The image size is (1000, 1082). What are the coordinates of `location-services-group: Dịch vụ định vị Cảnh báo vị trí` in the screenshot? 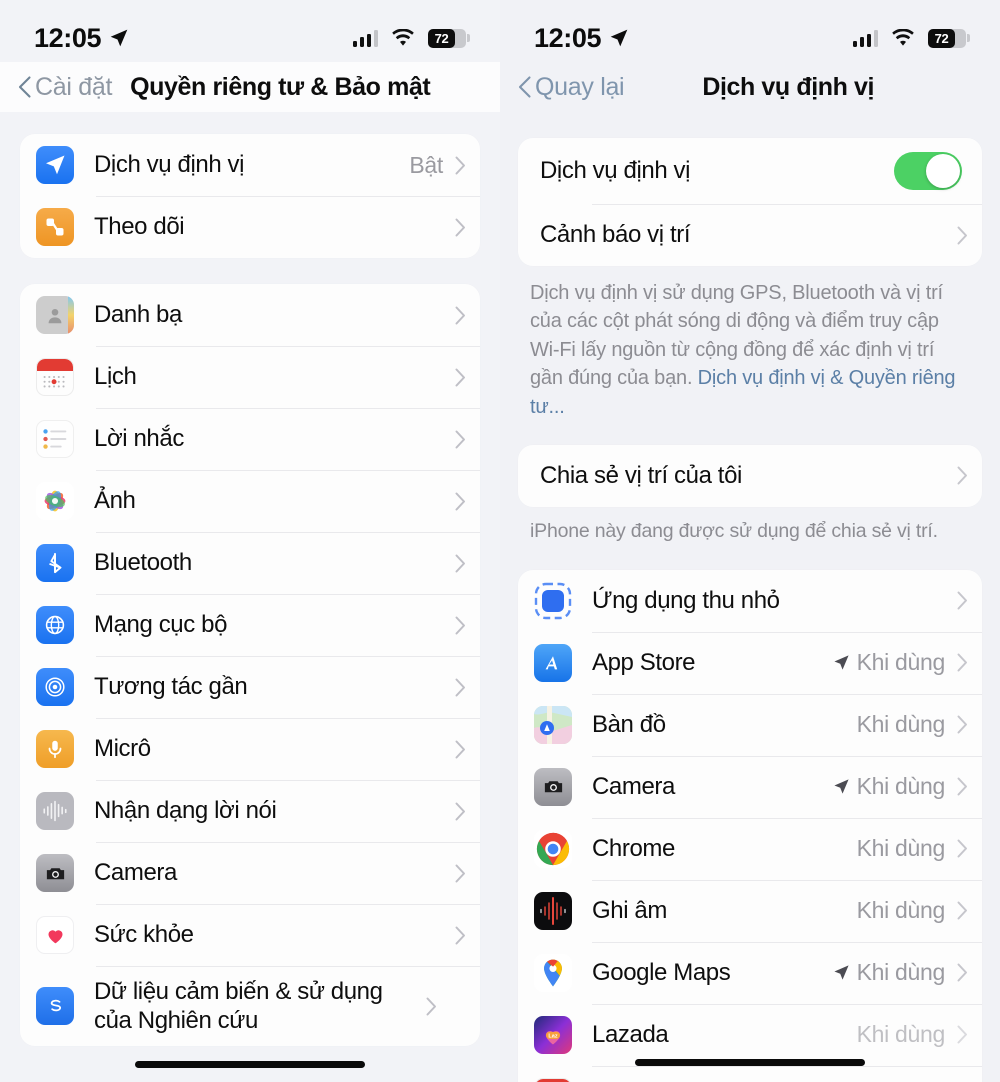 It's located at (750, 202).